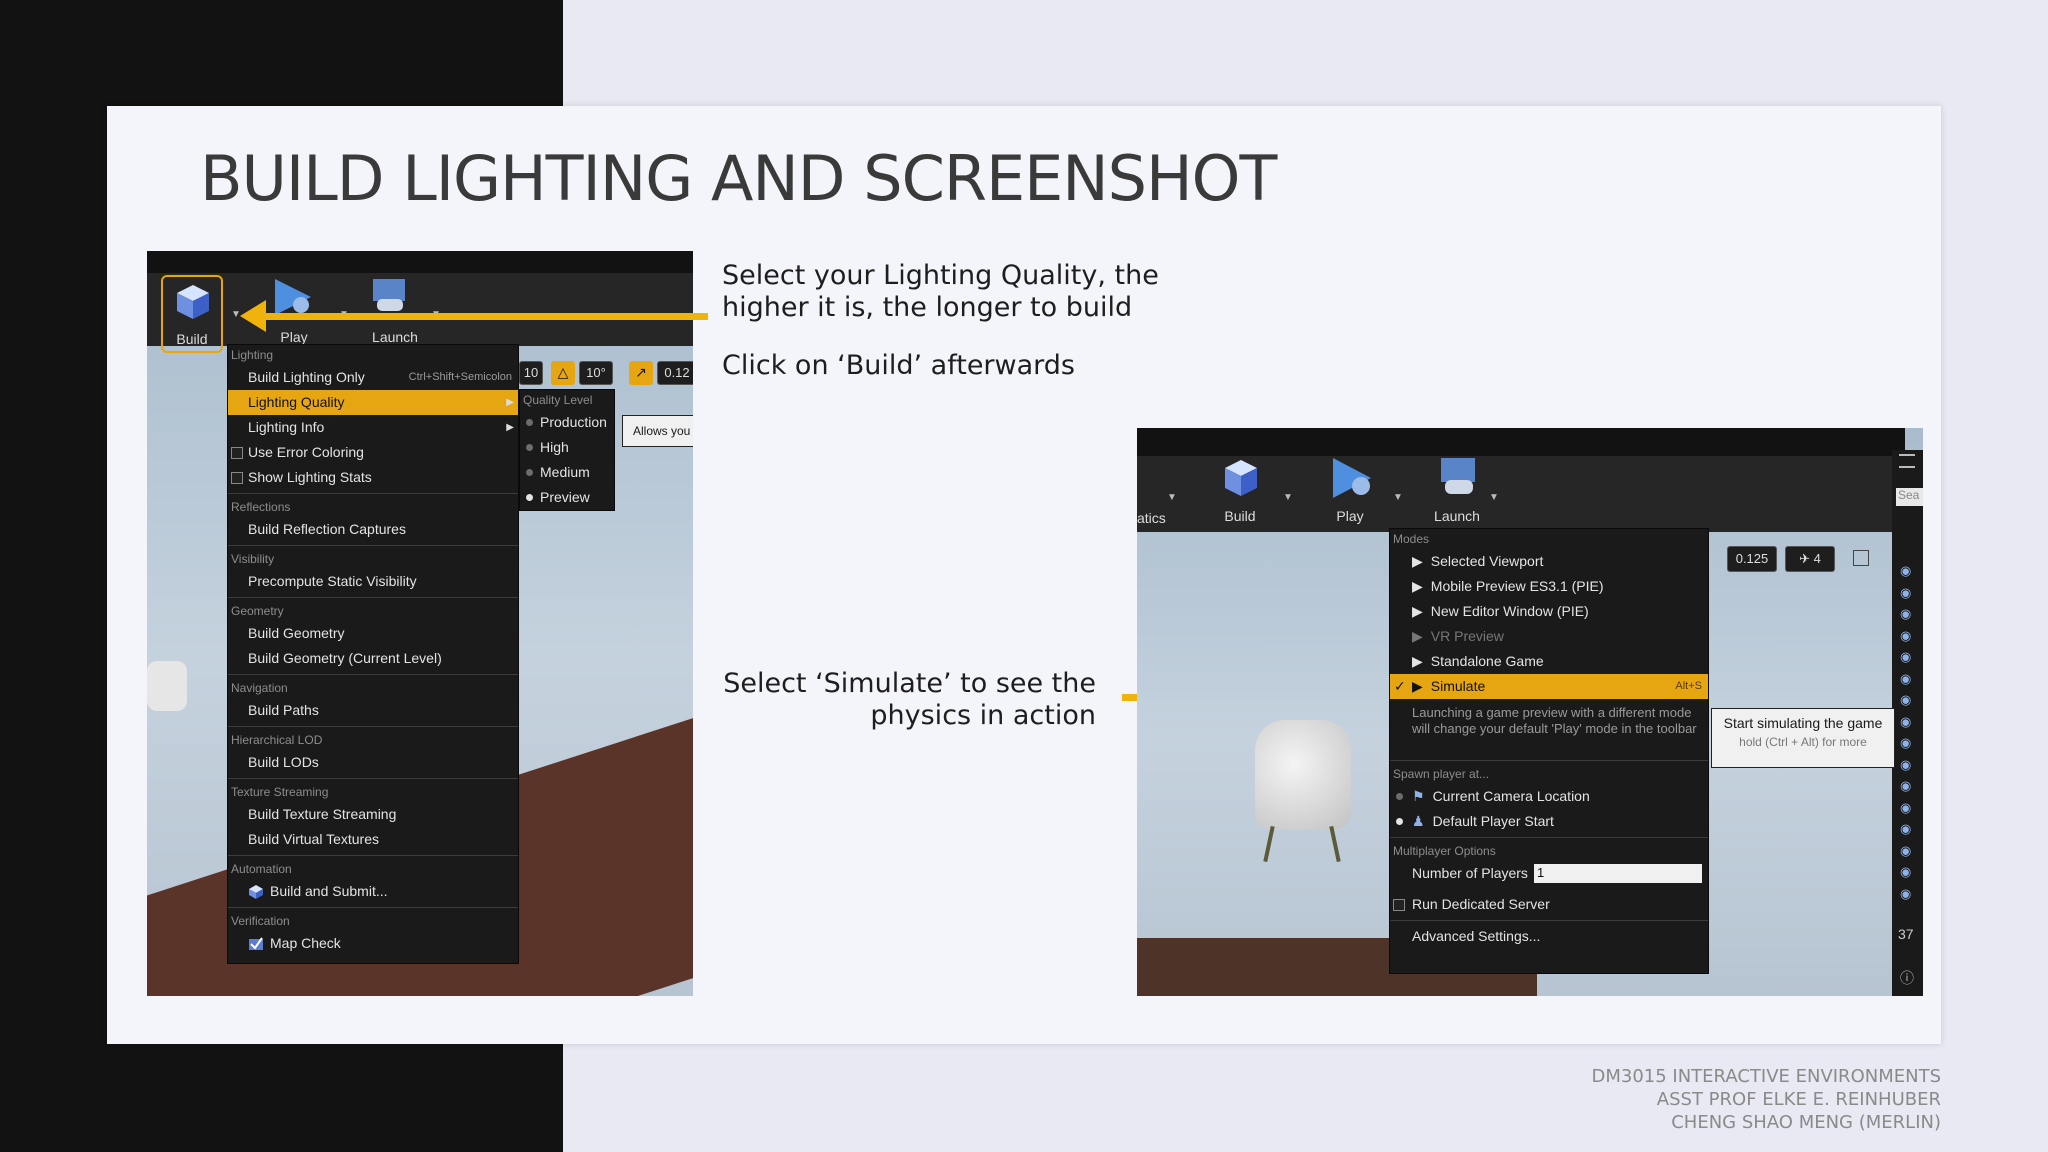 Image resolution: width=2048 pixels, height=1152 pixels. Describe the element at coordinates (567, 422) in the screenshot. I see `quality-option-production: Production` at that location.